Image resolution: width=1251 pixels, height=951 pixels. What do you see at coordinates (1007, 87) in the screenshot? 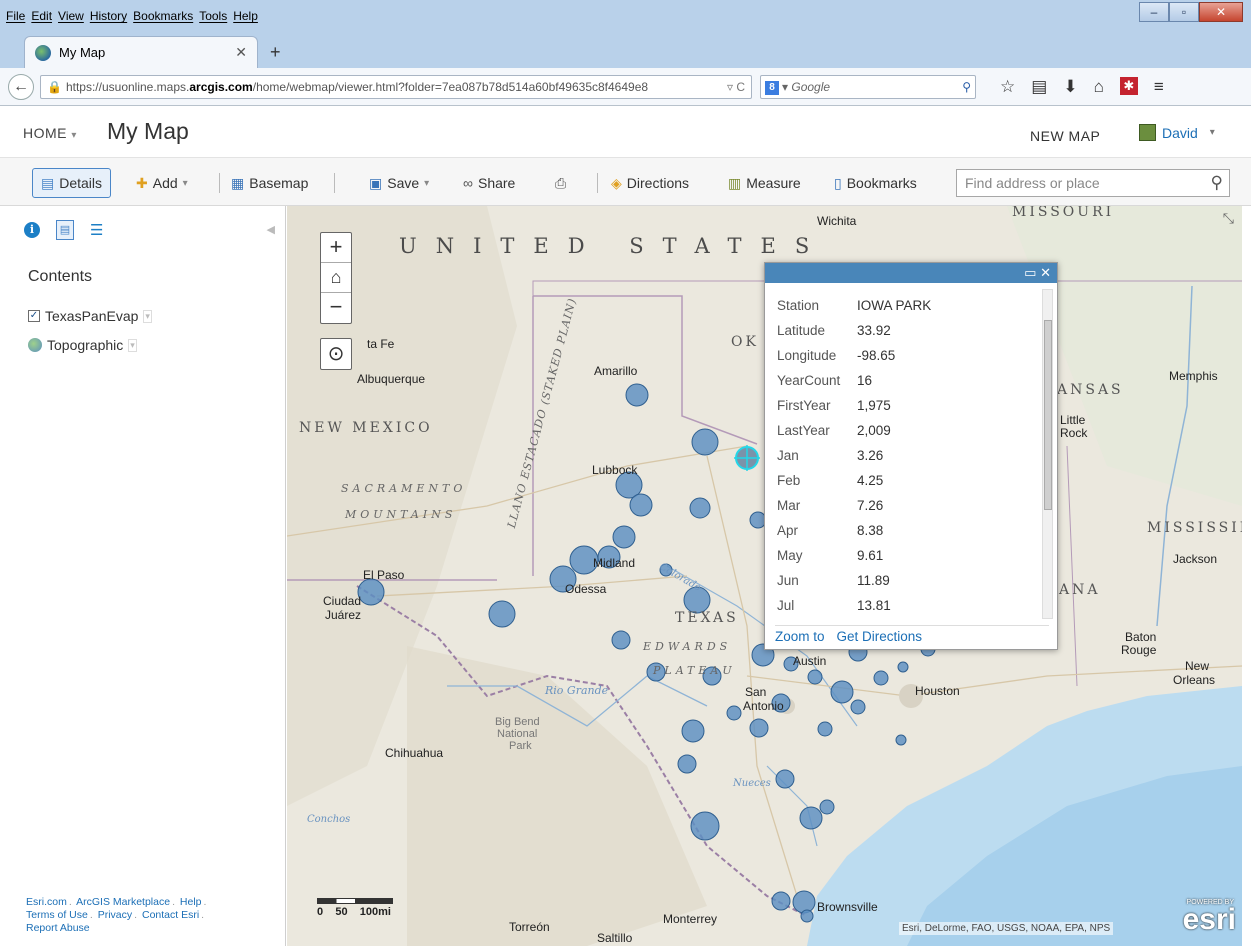
I see `bookmark-star-icon: ☆` at bounding box center [1007, 87].